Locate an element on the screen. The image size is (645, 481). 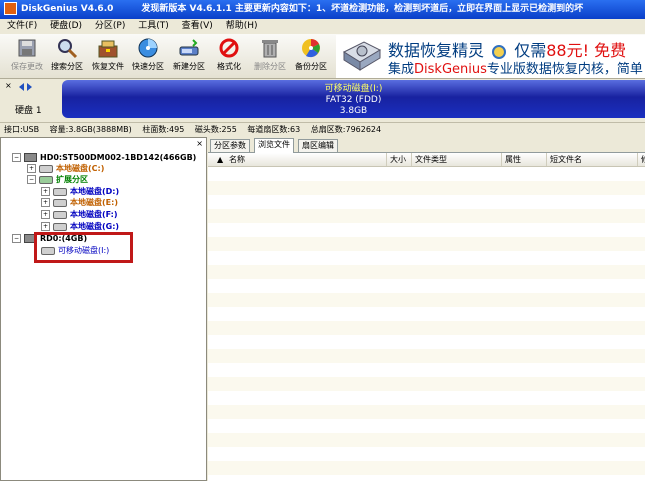
menu-bar: 文件(F) 硬盘(D) 分区(P) 工具(T) 查看(V) 帮助(H) is located at coordinates (322, 26).